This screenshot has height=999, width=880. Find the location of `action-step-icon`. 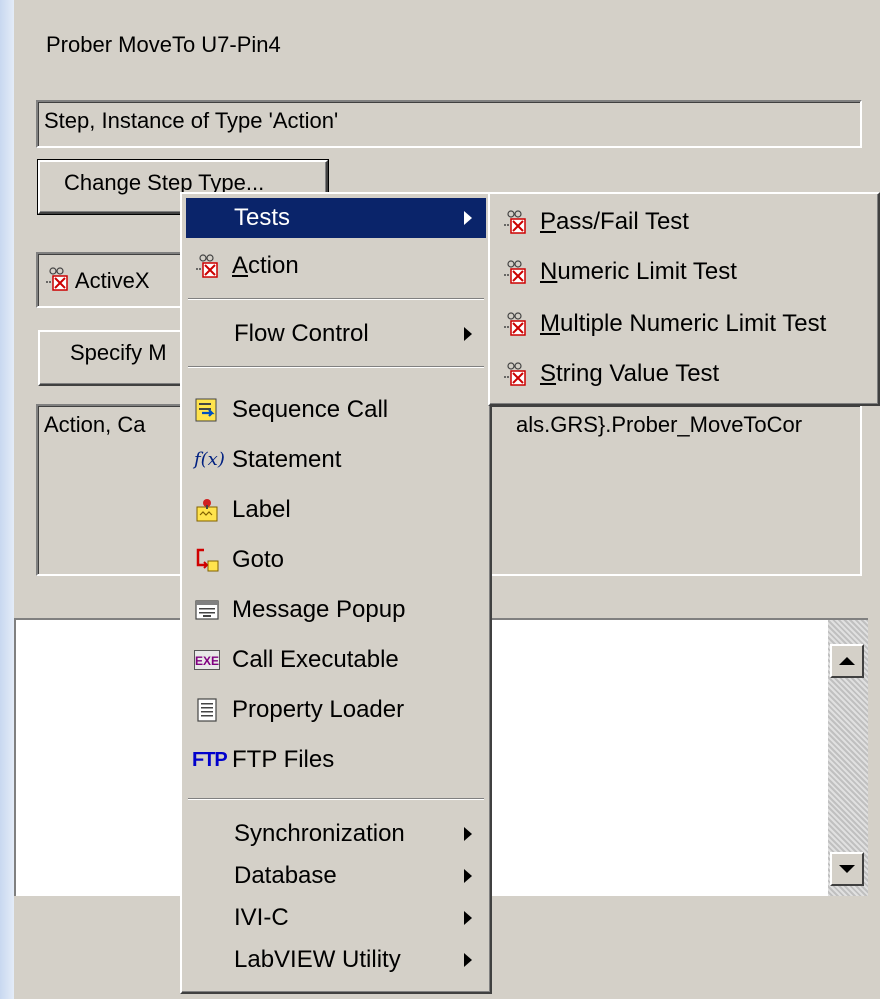

action-step-icon is located at coordinates (207, 266).